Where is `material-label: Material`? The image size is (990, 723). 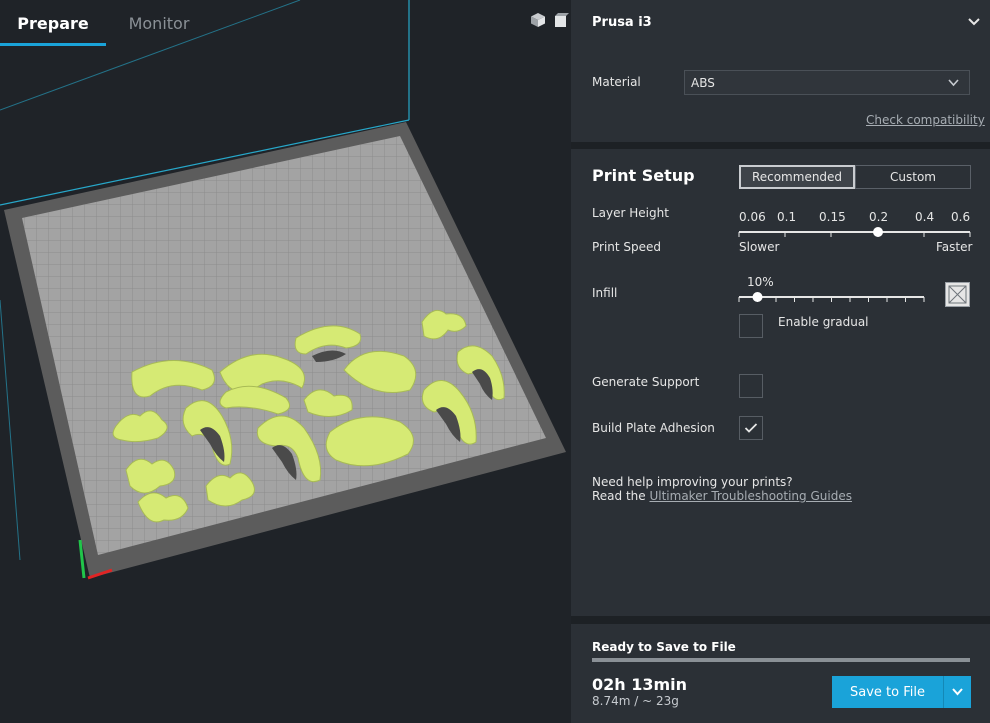 material-label: Material is located at coordinates (616, 82).